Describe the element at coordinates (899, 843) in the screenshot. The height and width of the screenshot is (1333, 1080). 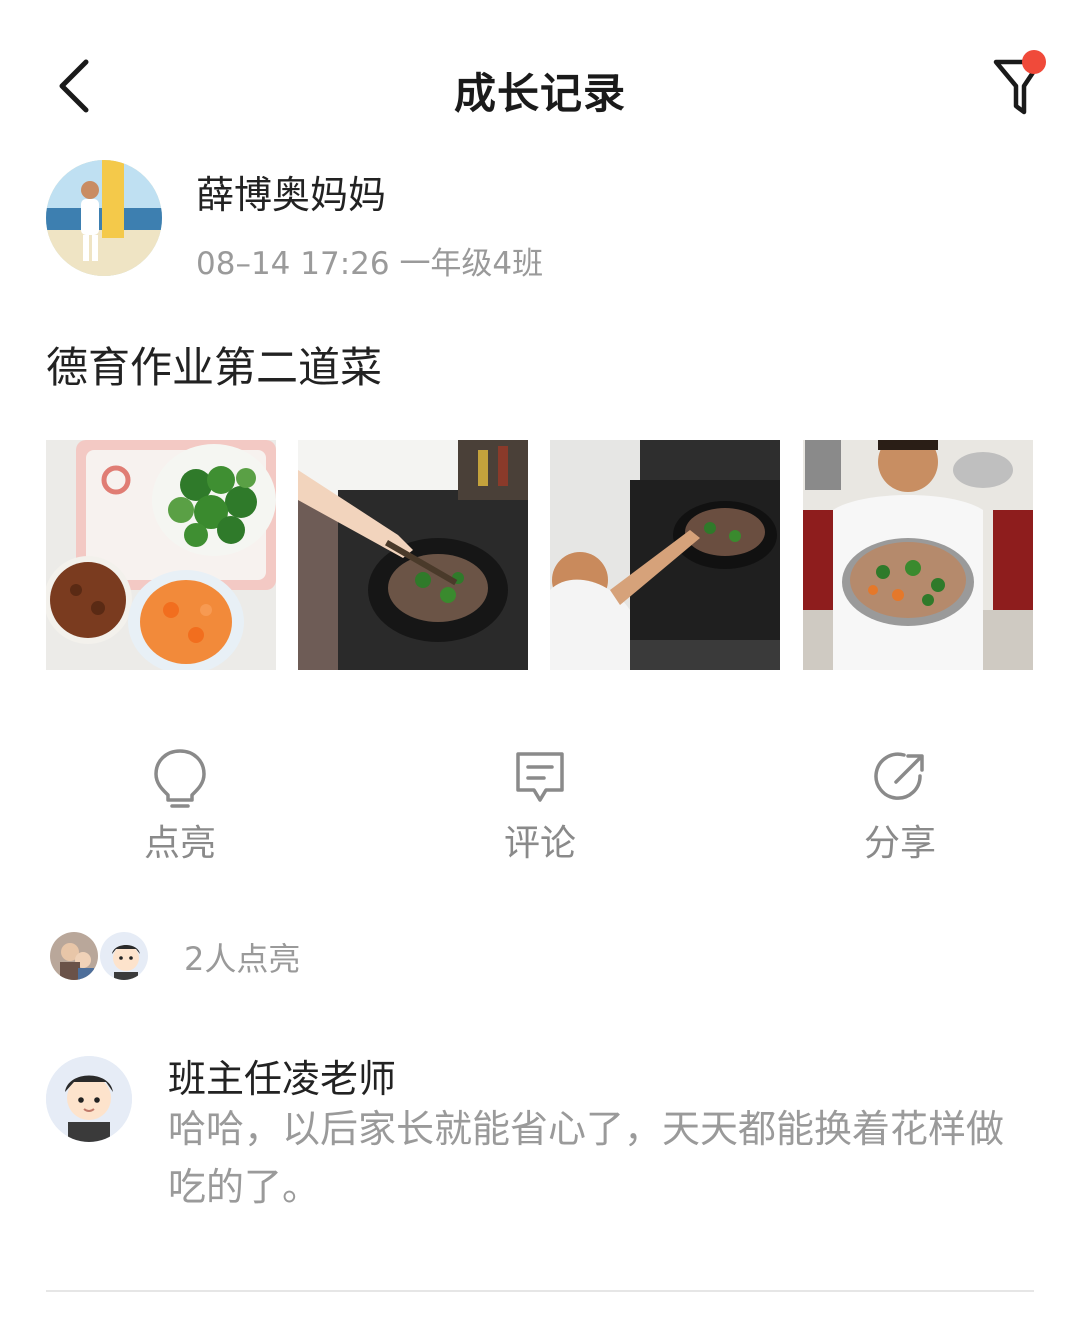
I see `share-label: 分享` at that location.